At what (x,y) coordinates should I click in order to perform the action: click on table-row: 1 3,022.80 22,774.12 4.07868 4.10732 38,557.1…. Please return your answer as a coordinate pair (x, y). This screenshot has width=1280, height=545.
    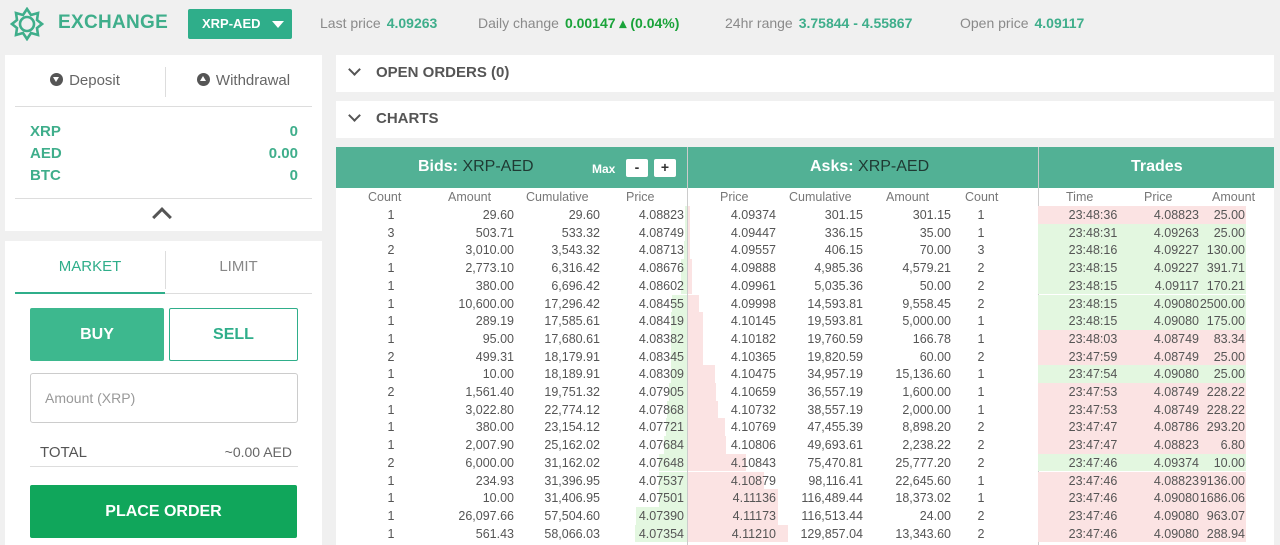
    Looking at the image, I should click on (805, 409).